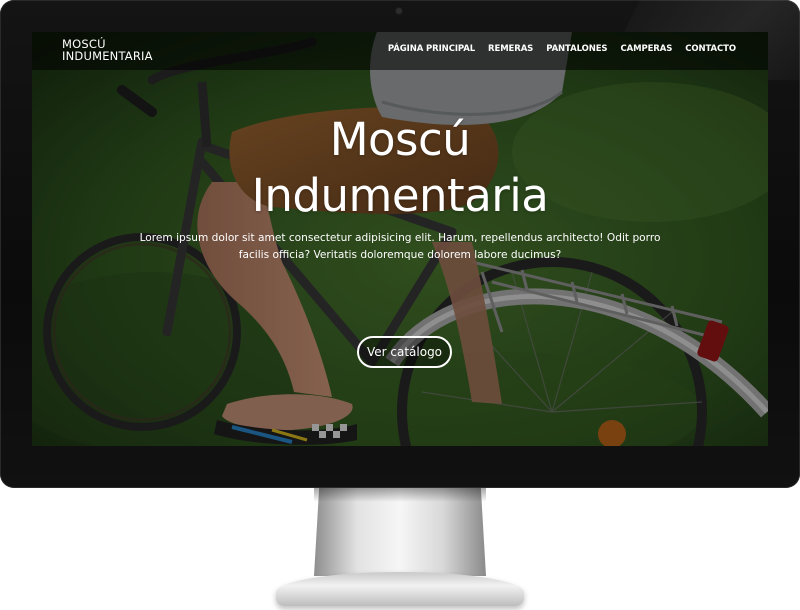 The width and height of the screenshot is (800, 610). Describe the element at coordinates (576, 49) in the screenshot. I see `nav-link-pantalones: PANTALONES` at that location.